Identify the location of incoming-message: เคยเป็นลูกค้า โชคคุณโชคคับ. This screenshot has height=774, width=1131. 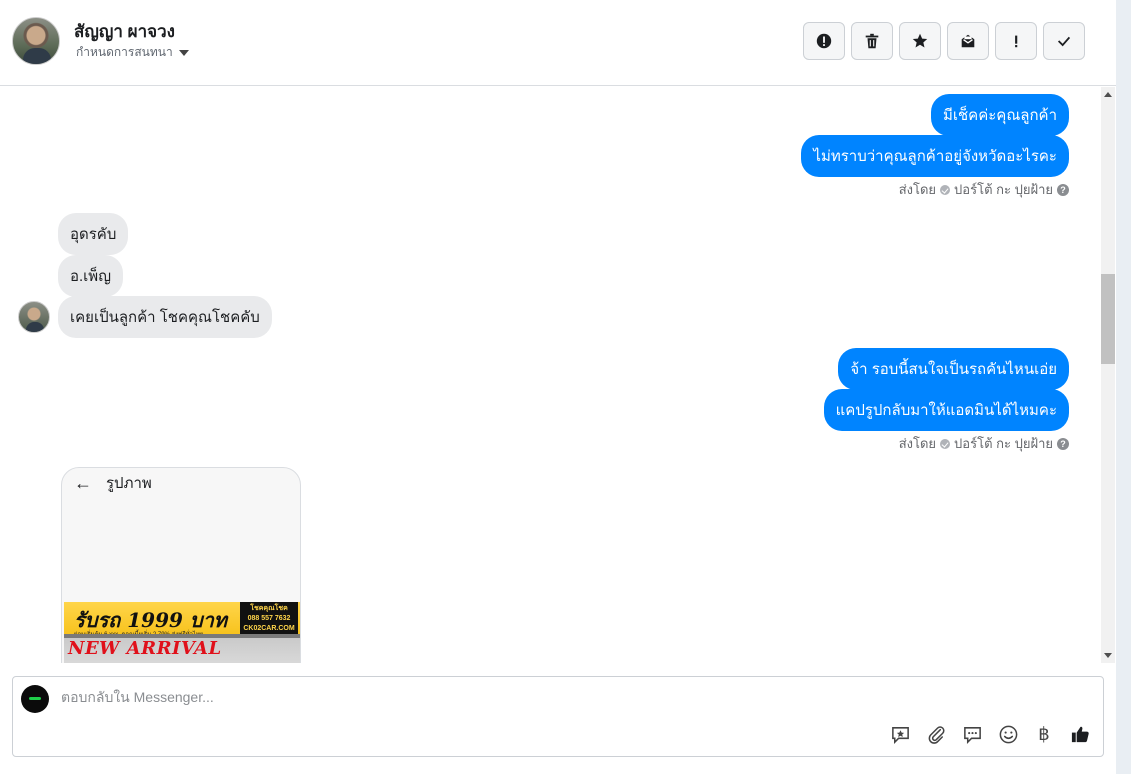
(165, 317).